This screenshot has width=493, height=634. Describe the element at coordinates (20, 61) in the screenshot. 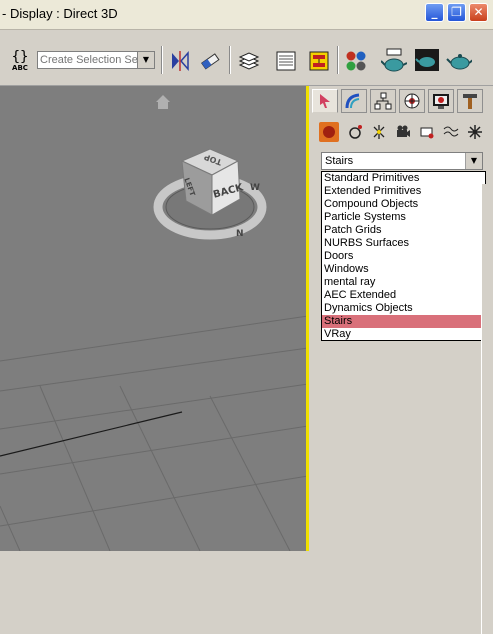

I see `named-selection-icon: {} ABC` at that location.